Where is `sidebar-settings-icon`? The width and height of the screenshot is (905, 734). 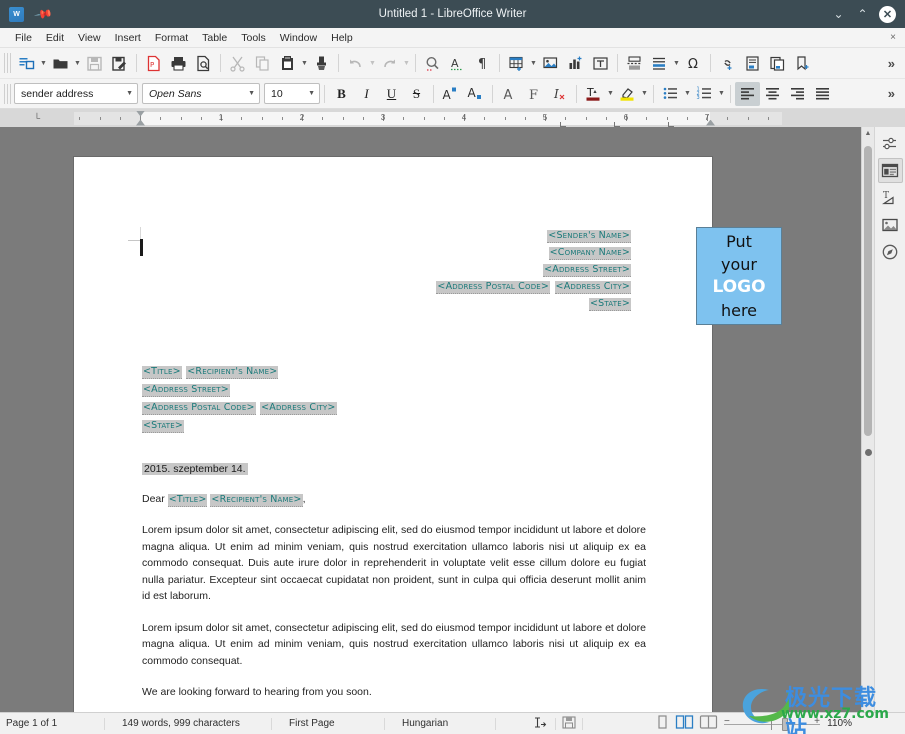
sidebar-settings-icon is located at coordinates (890, 143).